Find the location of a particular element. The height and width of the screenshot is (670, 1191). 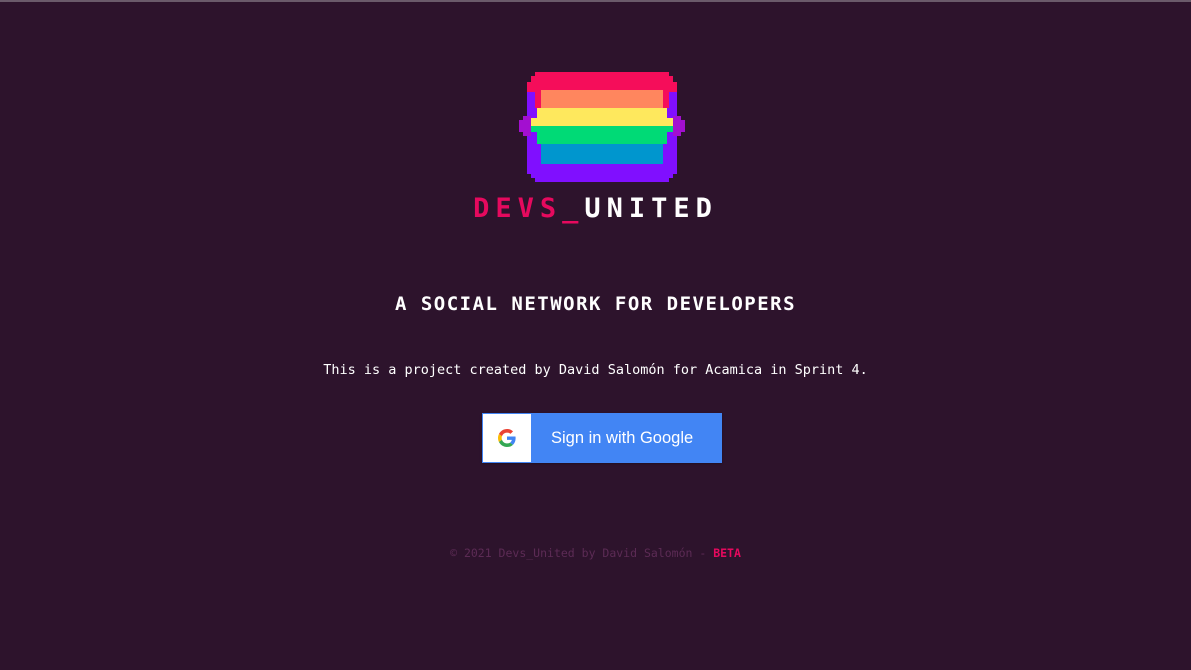

google-g-icon-box is located at coordinates (507, 438).